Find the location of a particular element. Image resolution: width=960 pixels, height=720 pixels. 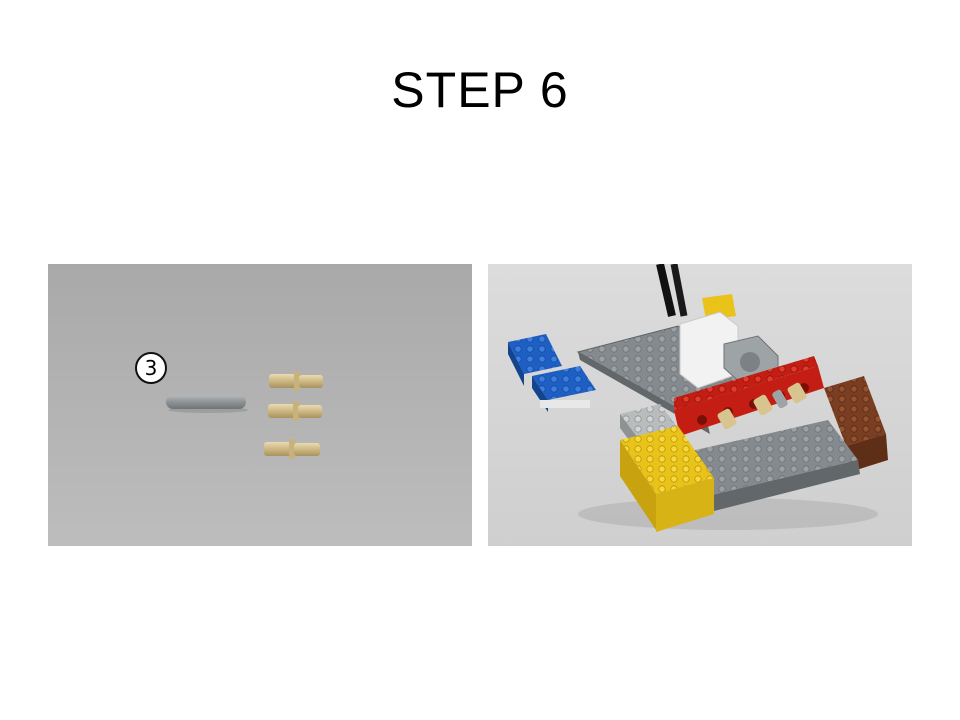

slide-title: STEP 6 is located at coordinates (480, 90).